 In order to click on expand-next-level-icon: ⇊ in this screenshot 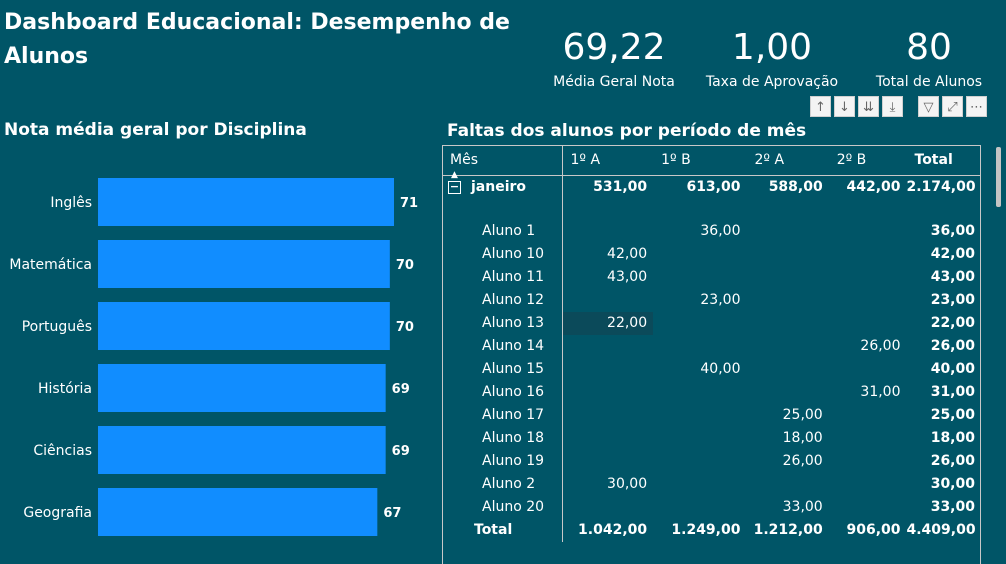, I will do `click(868, 106)`.